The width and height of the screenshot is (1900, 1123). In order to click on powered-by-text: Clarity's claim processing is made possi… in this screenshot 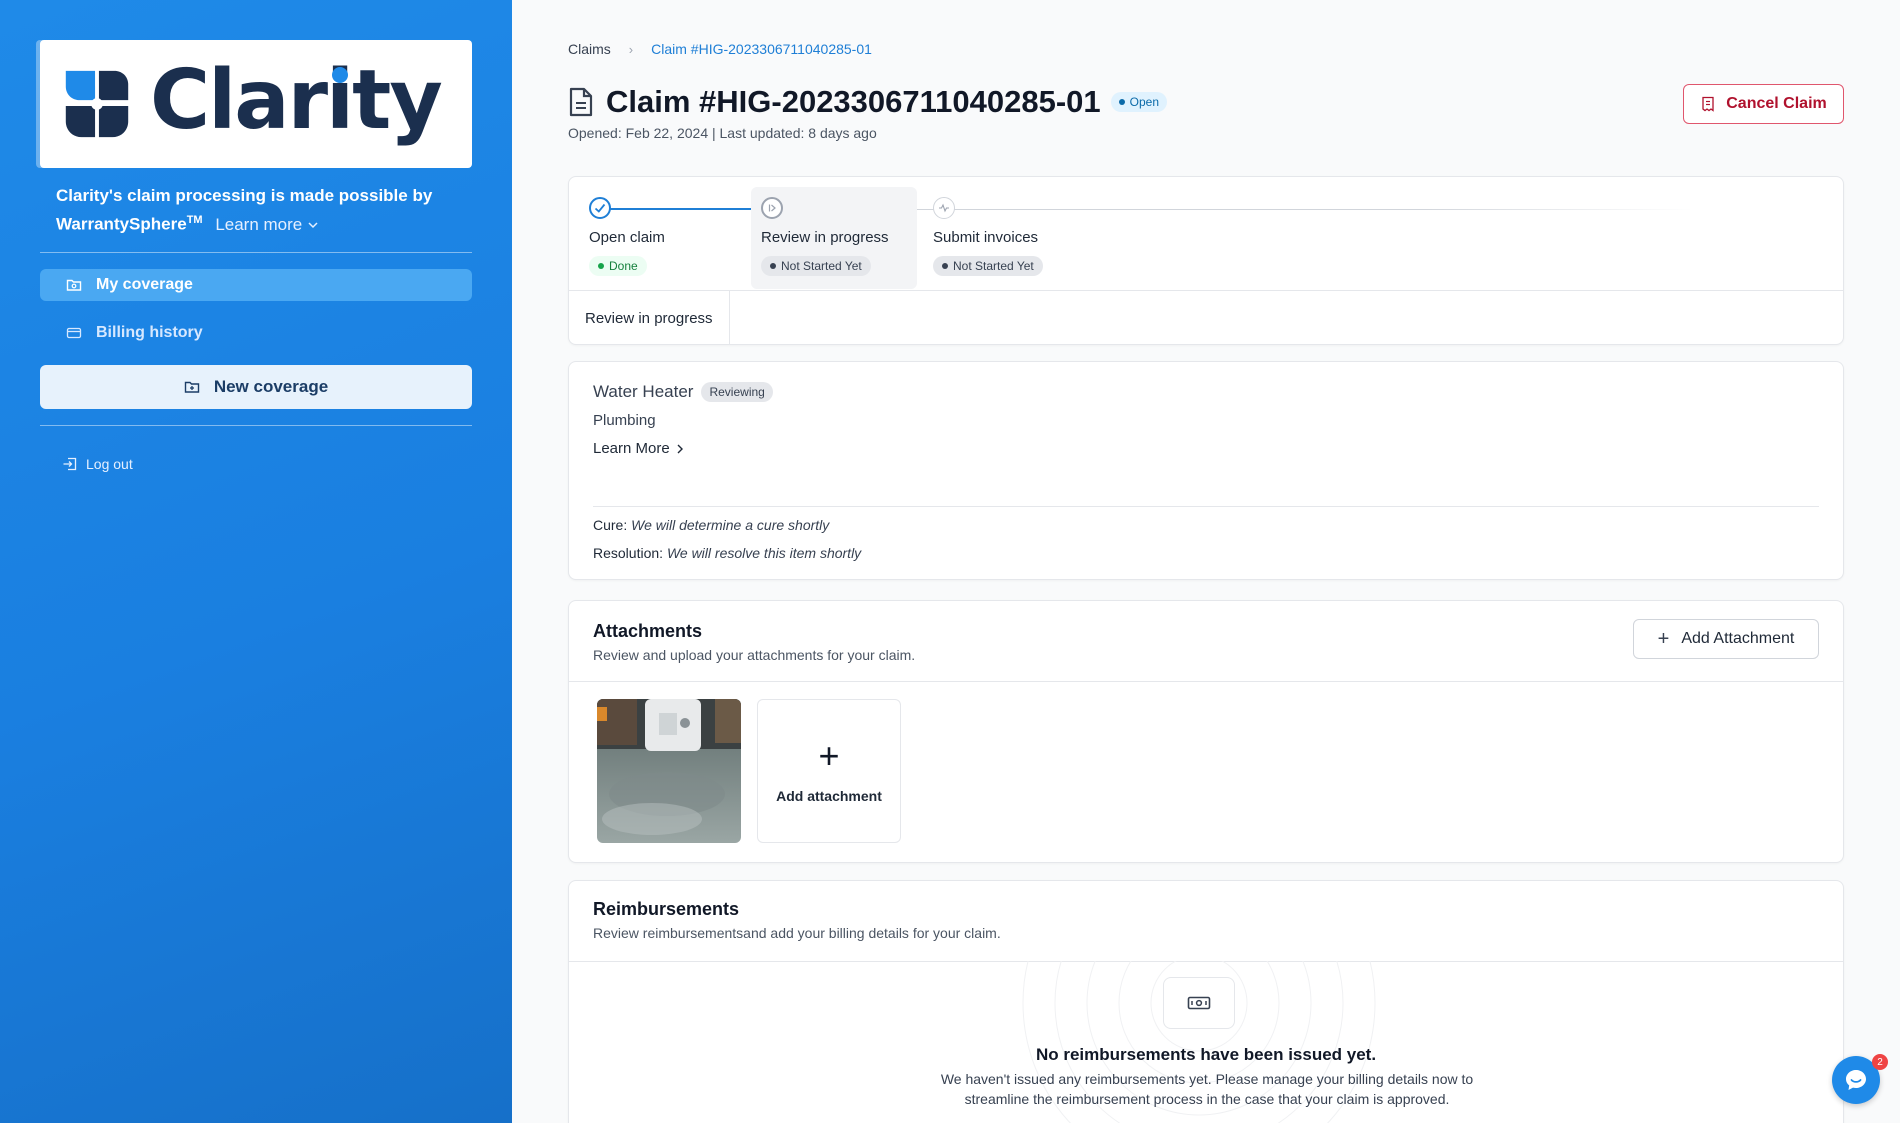, I will do `click(244, 210)`.